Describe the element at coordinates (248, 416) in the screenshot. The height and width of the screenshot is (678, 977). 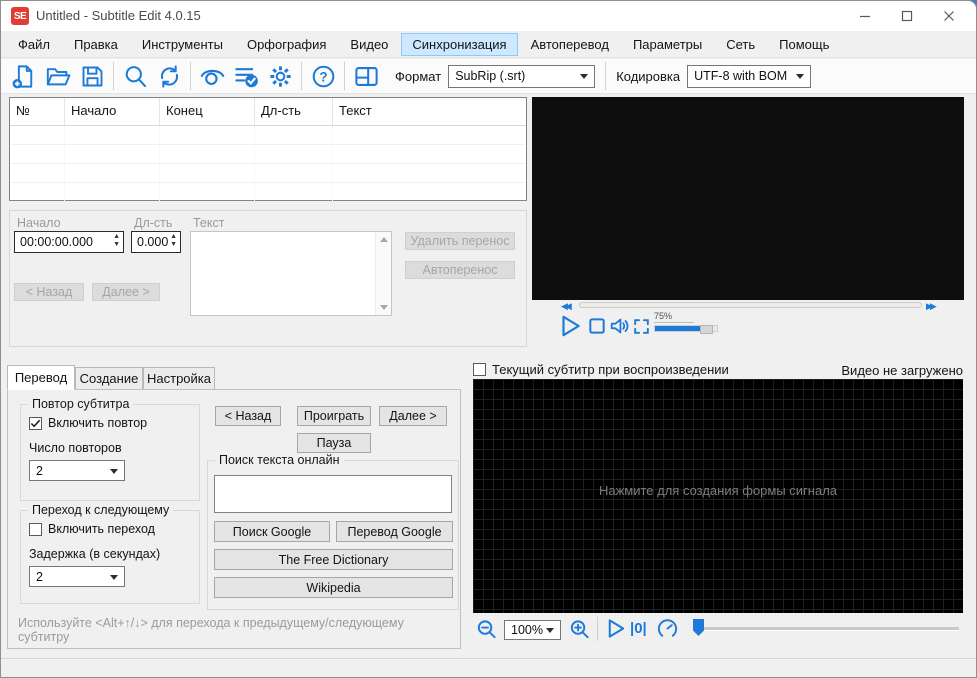
I see `translate-back-button: < Назад` at that location.